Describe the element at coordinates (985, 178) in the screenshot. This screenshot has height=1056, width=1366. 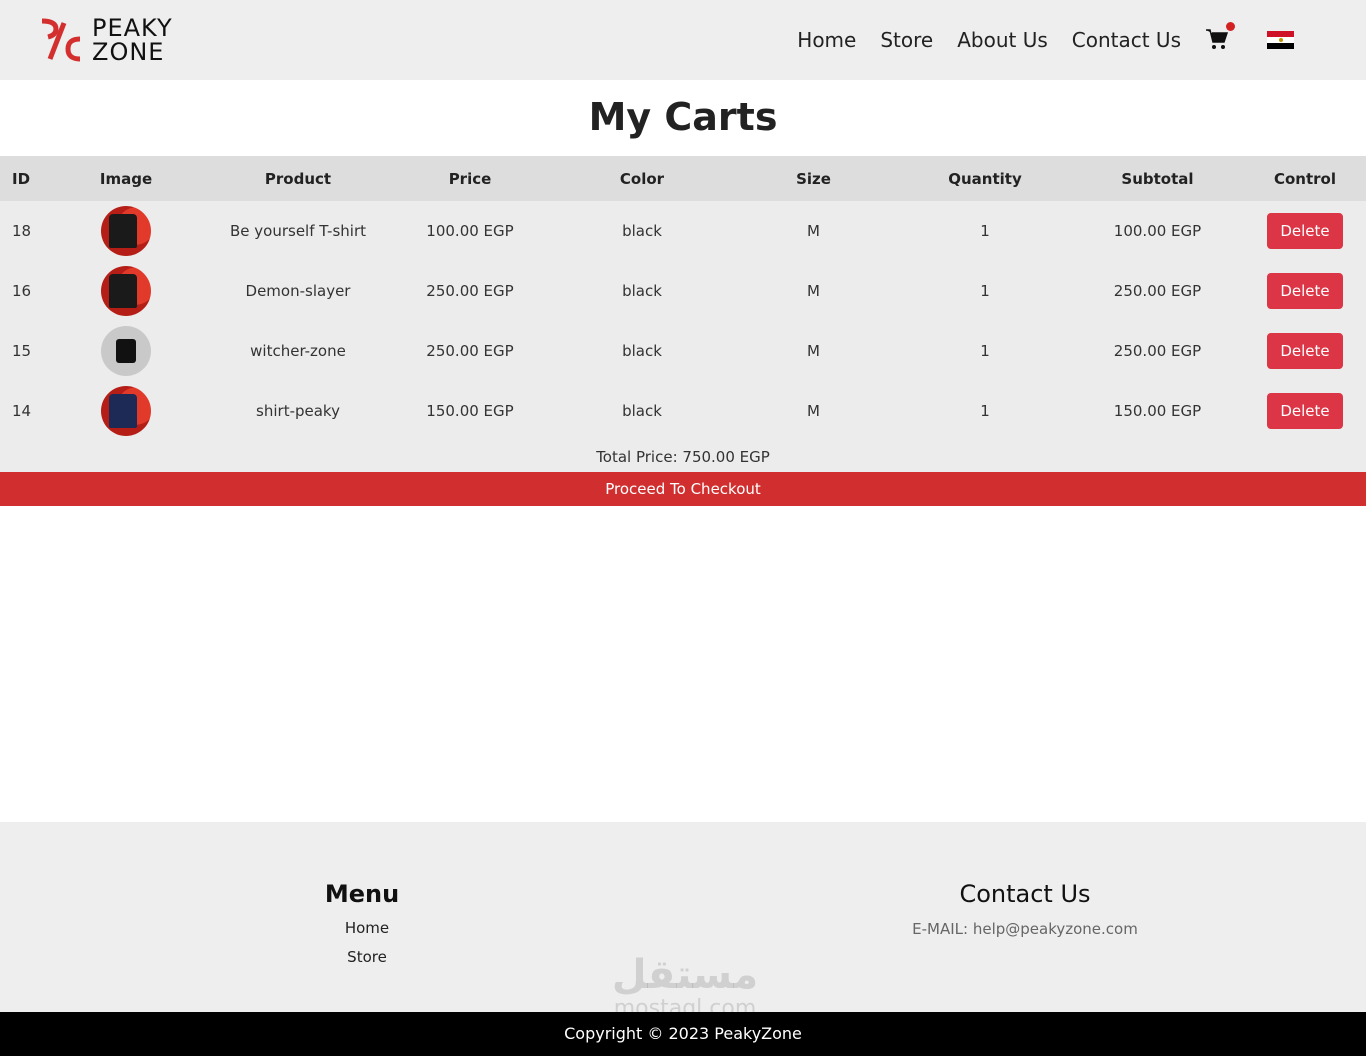
I see `col-quantity: Quantity` at that location.